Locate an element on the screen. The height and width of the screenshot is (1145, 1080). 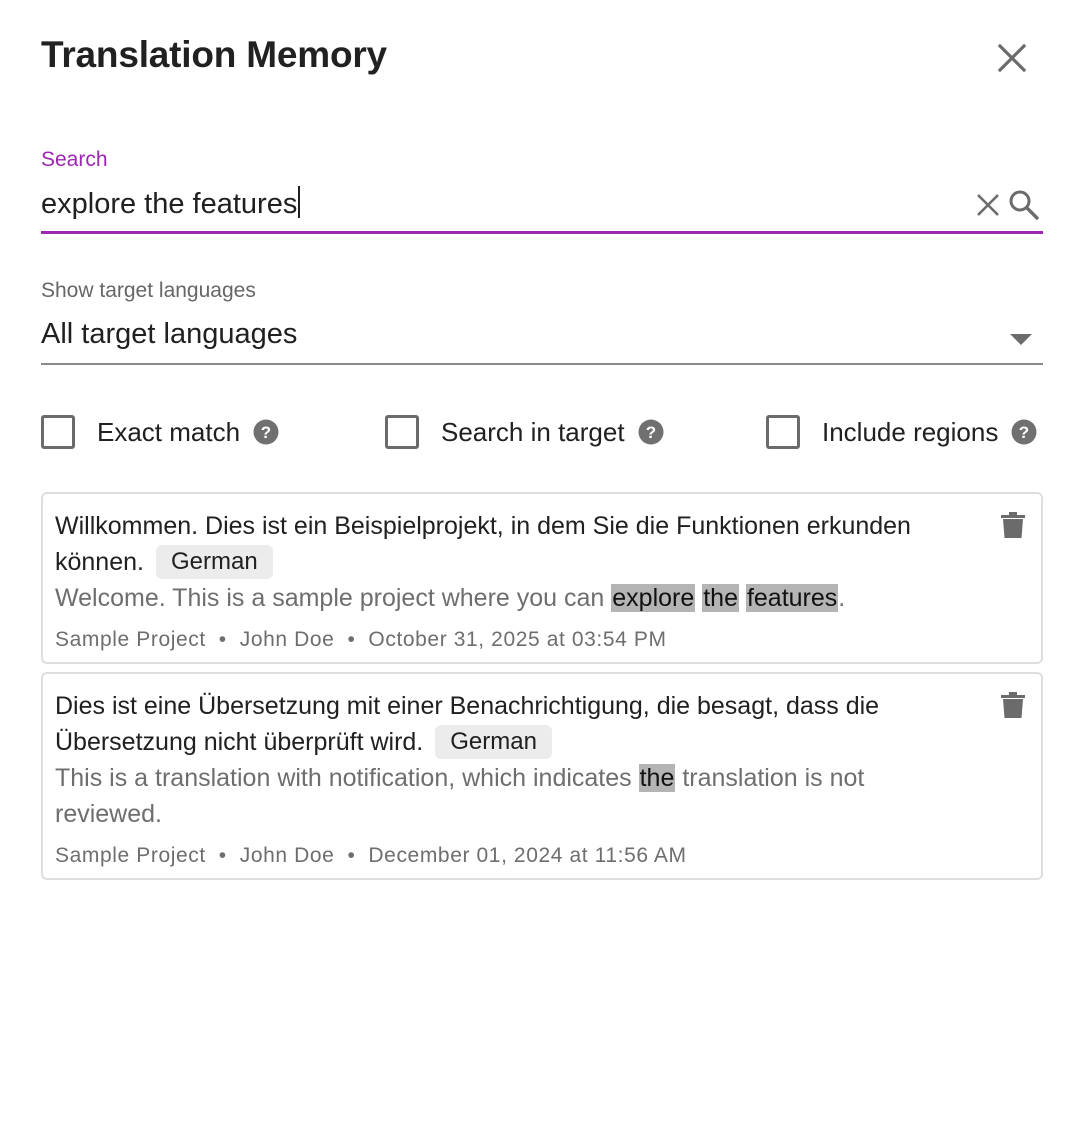
search-icon is located at coordinates (1024, 205).